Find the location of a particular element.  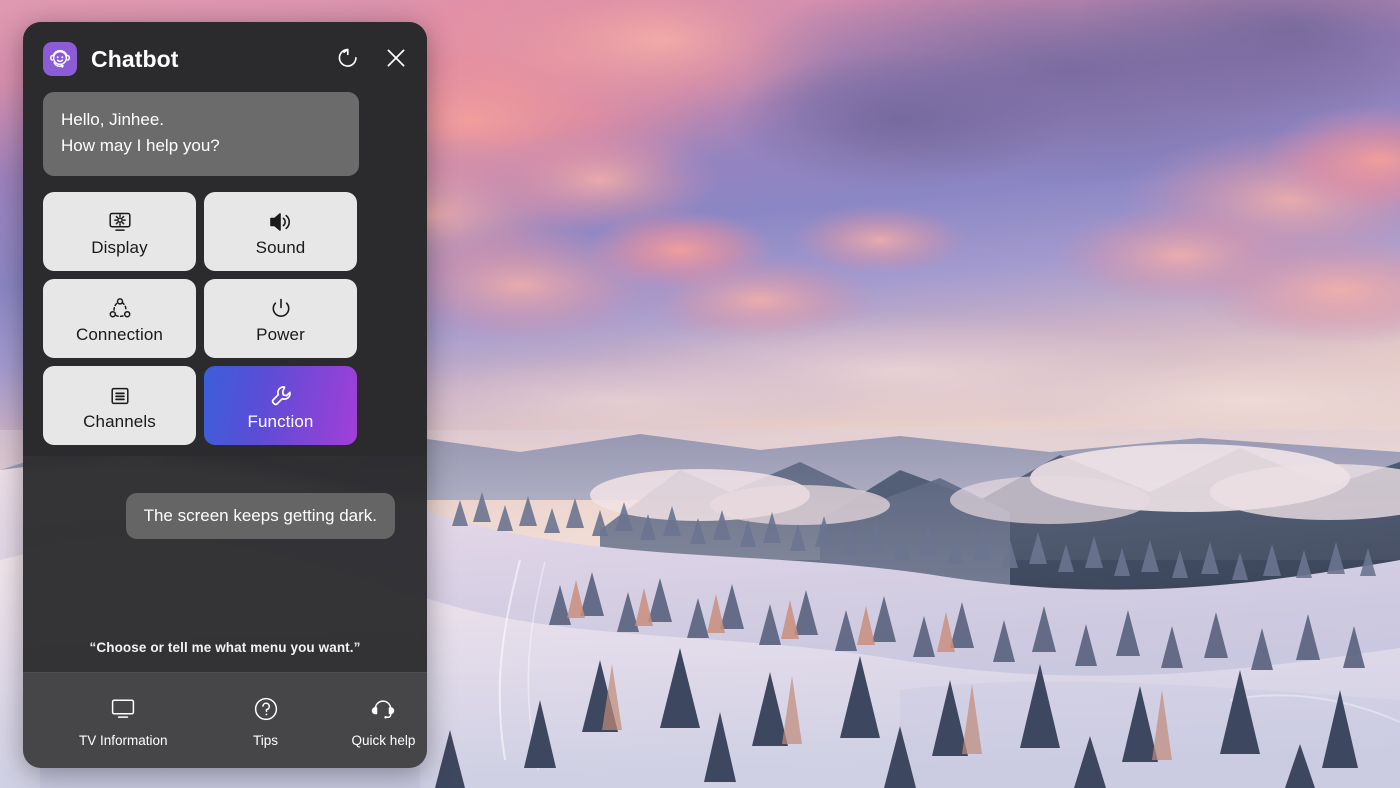

refresh-icon is located at coordinates (348, 59).